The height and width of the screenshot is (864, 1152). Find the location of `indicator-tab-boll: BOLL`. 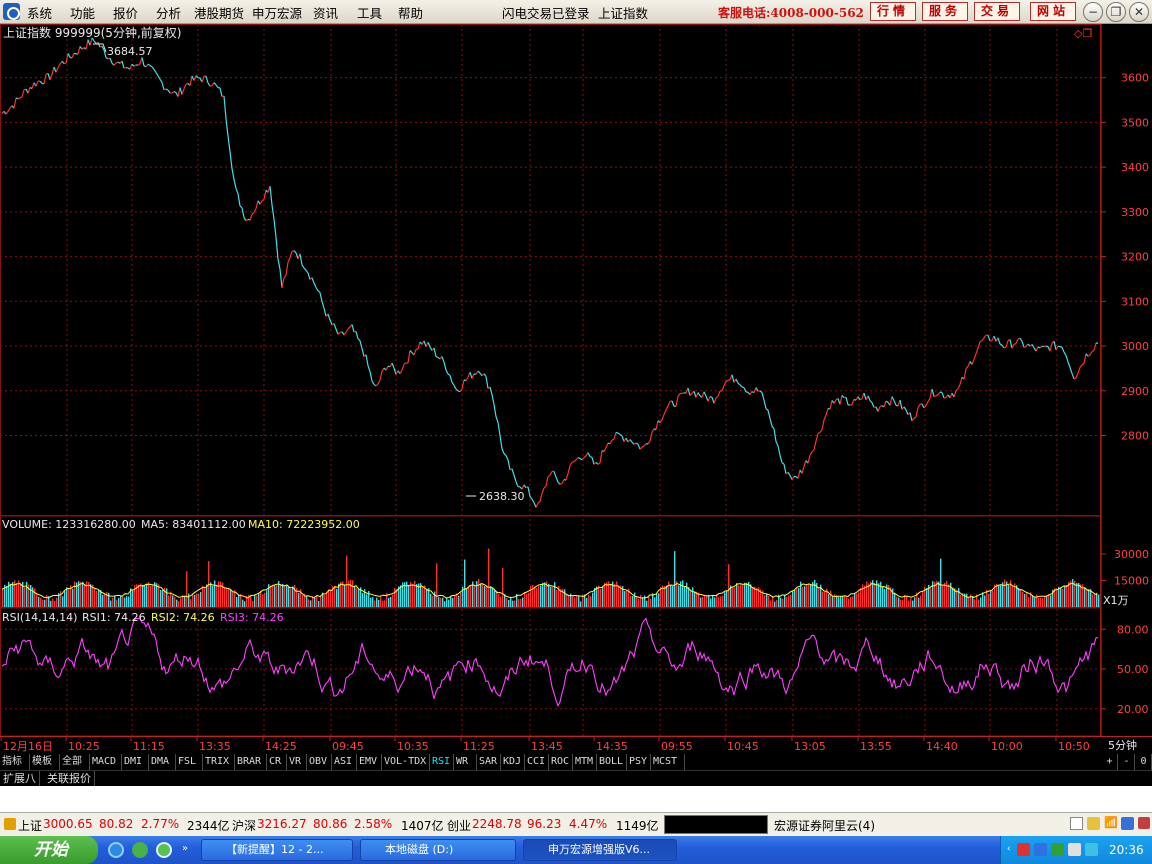

indicator-tab-boll: BOLL is located at coordinates (612, 762).